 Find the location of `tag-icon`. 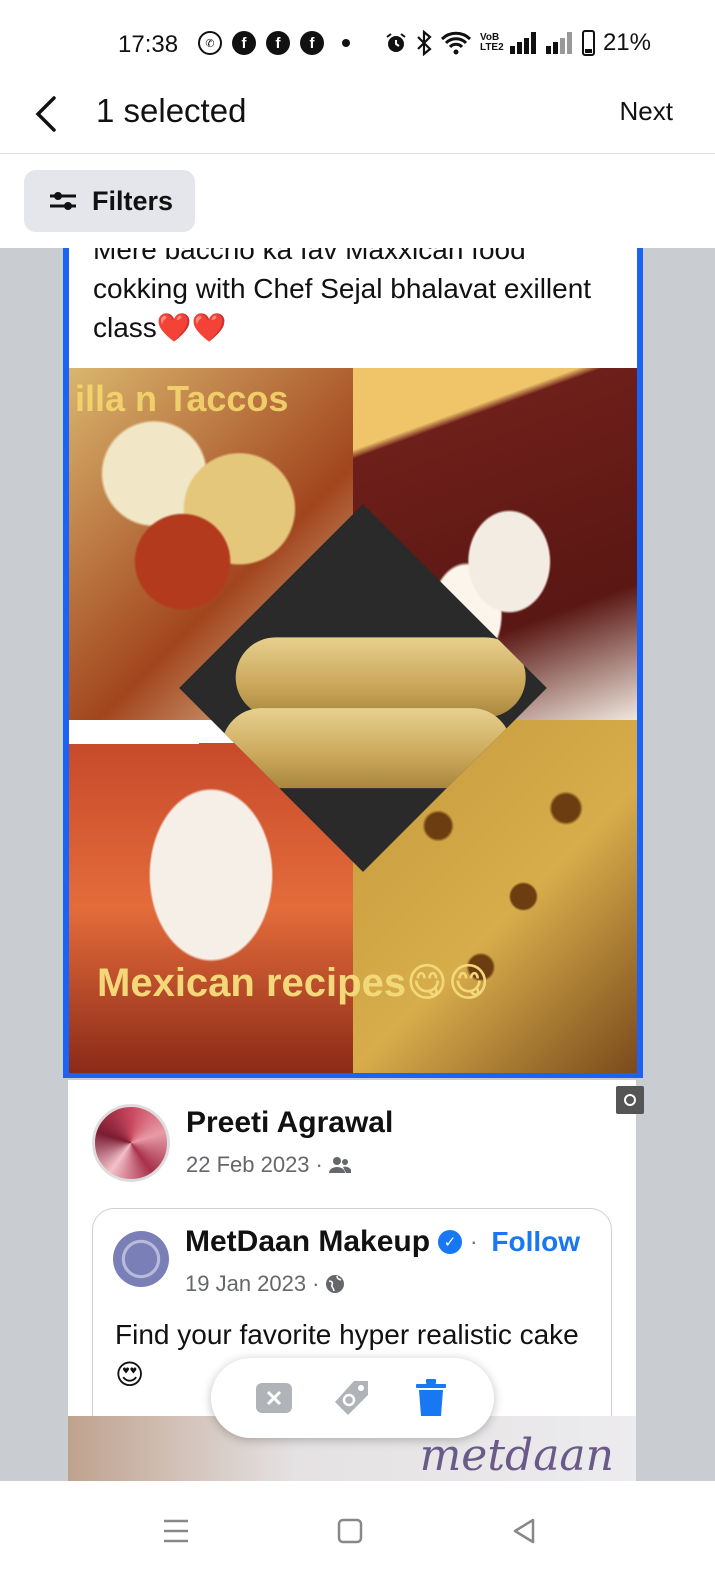

tag-icon is located at coordinates (352, 1398).